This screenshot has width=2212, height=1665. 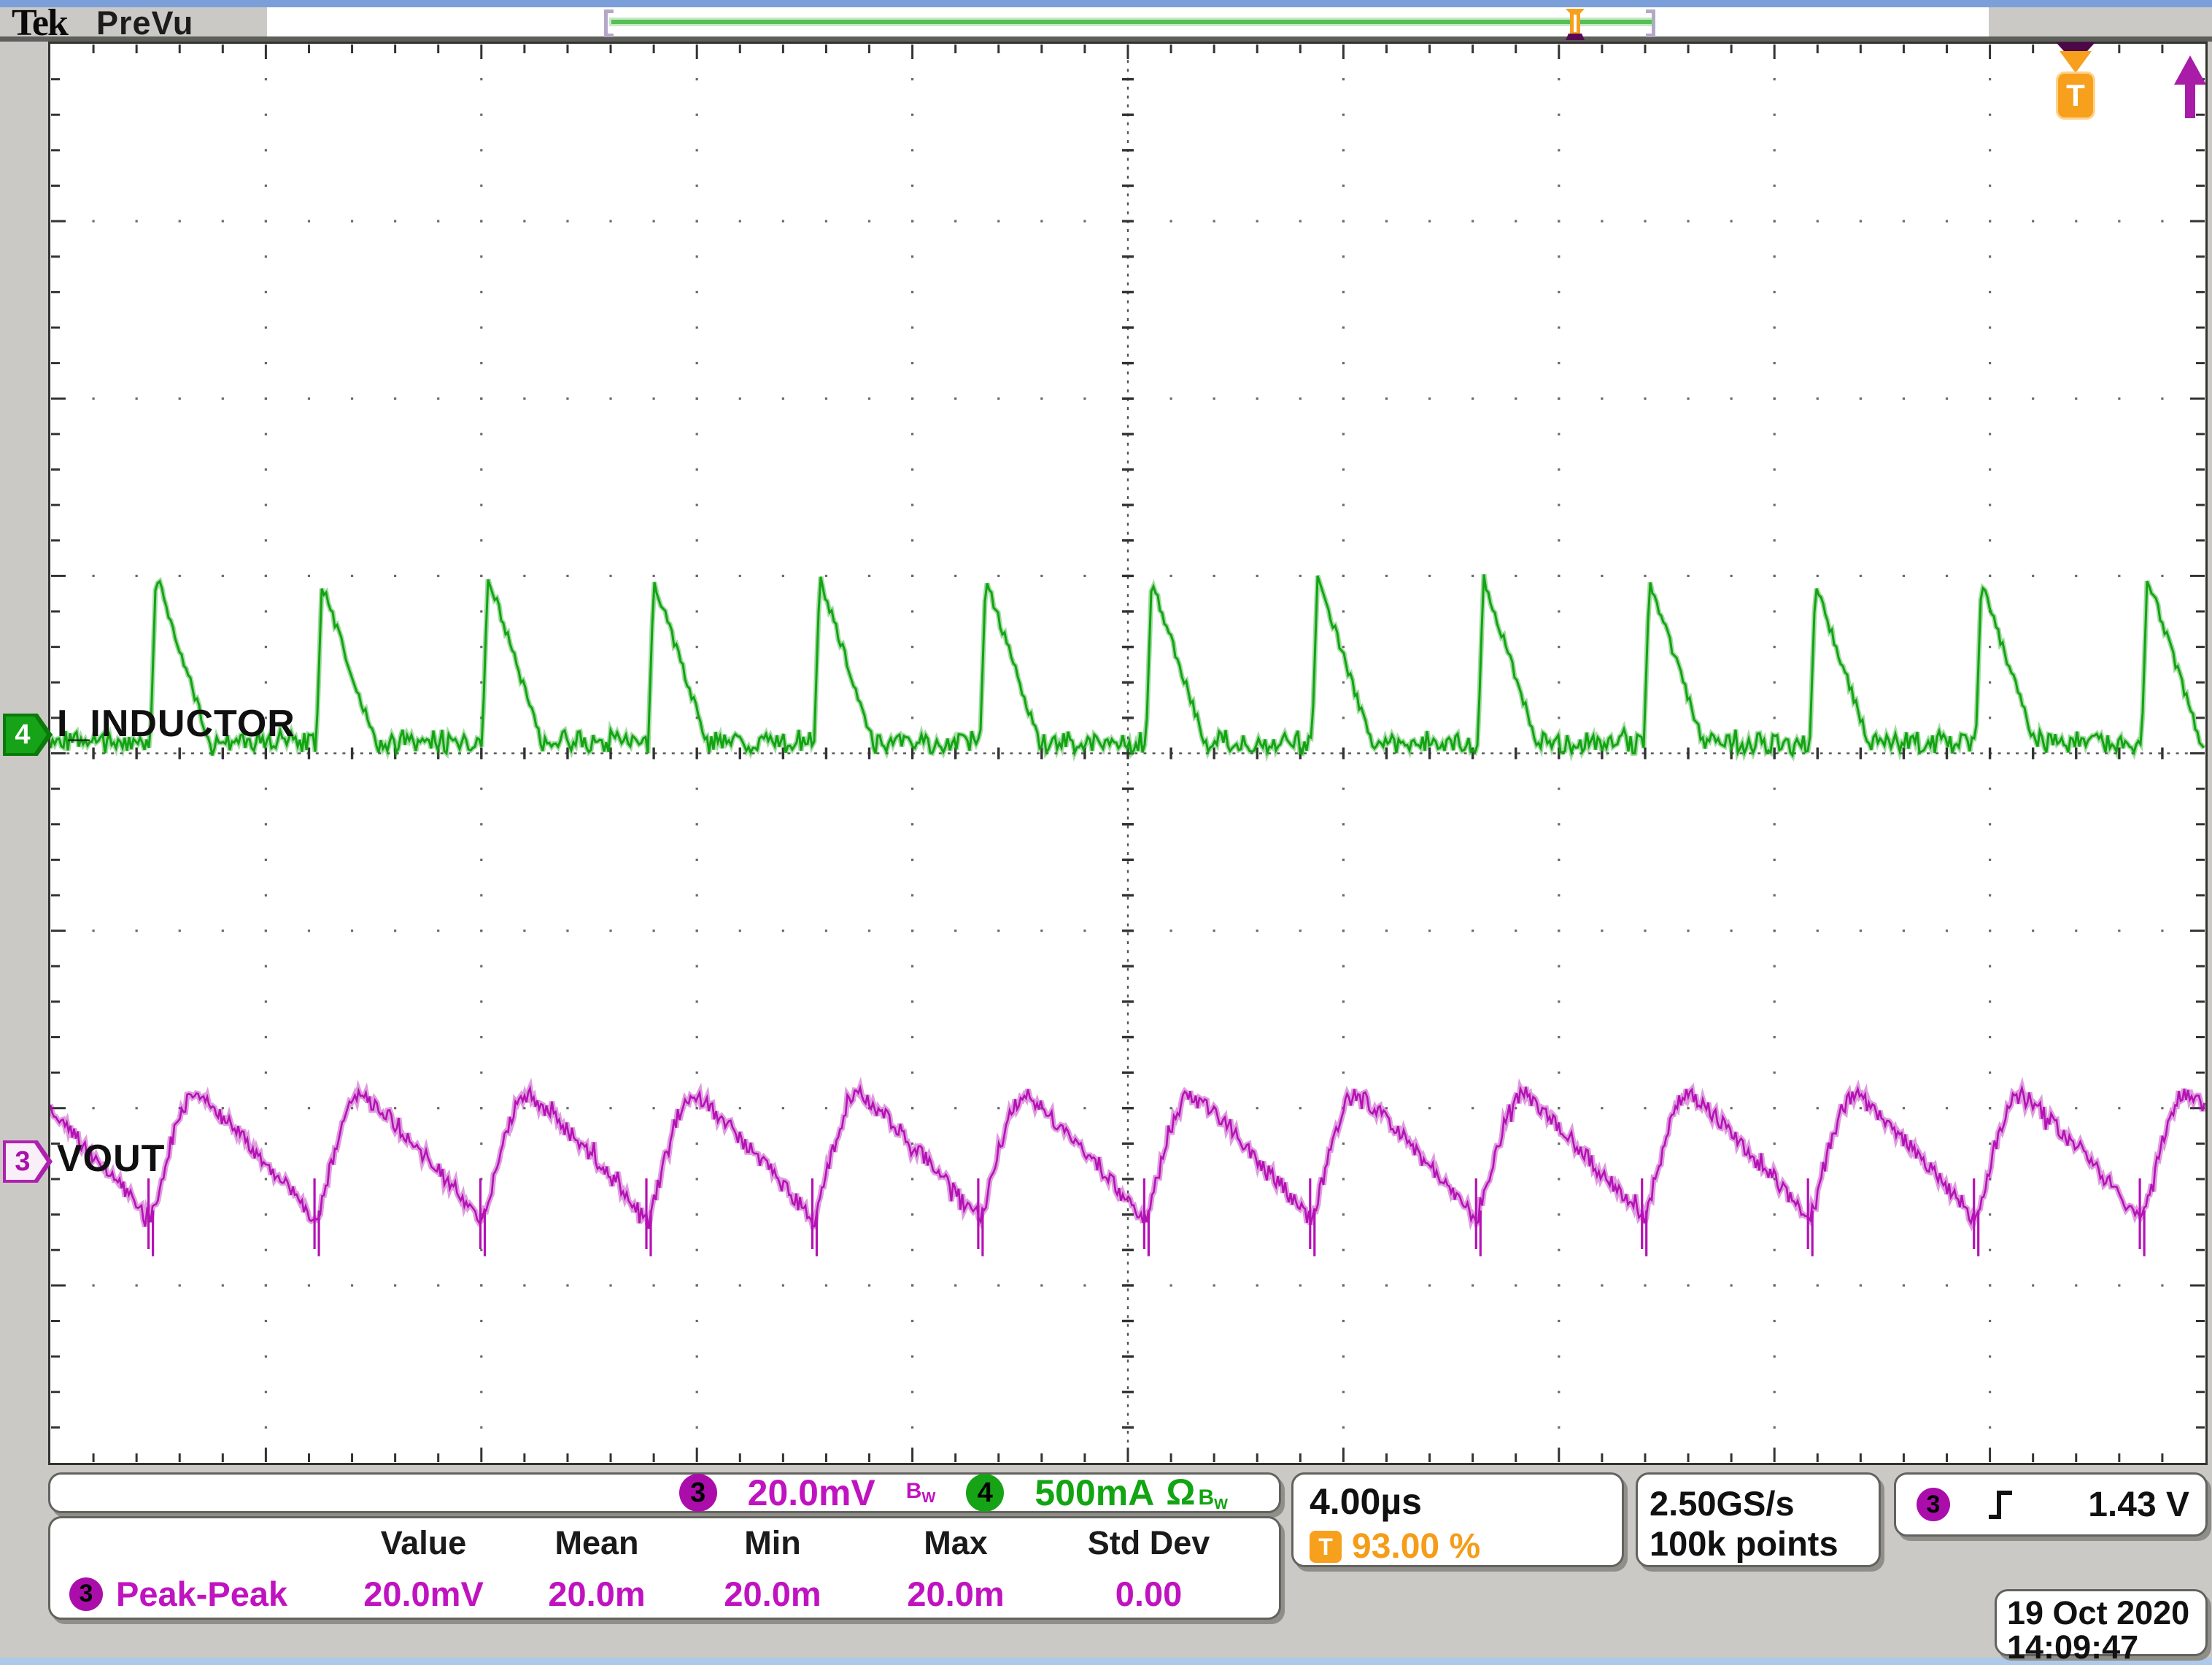 What do you see at coordinates (1131, 22) in the screenshot?
I see `record-waveform-line` at bounding box center [1131, 22].